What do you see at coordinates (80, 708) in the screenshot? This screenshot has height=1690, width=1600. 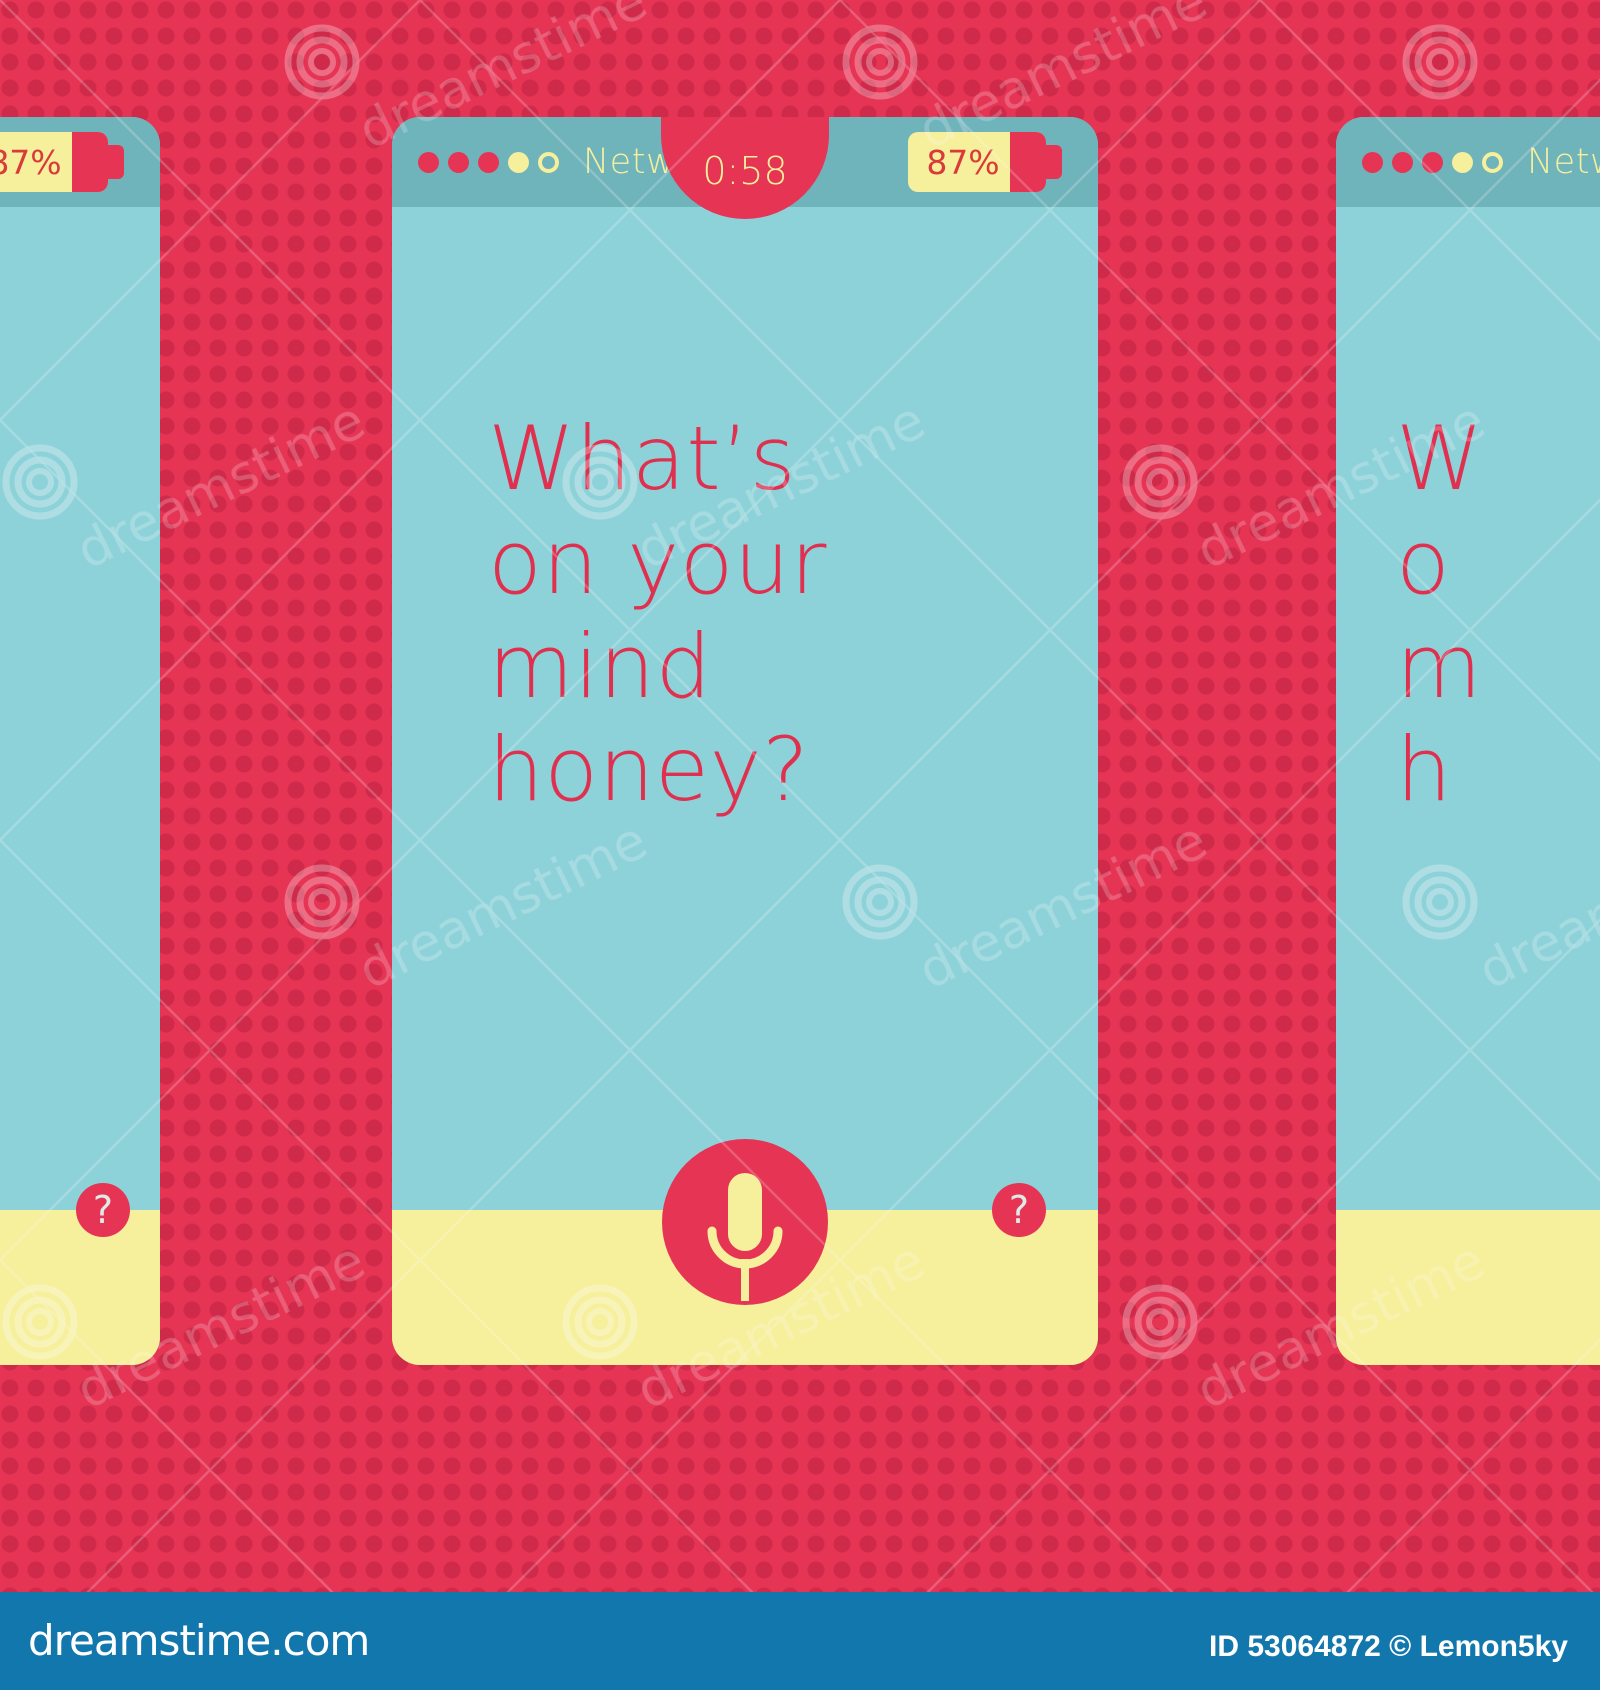 I see `screen-area-left` at bounding box center [80, 708].